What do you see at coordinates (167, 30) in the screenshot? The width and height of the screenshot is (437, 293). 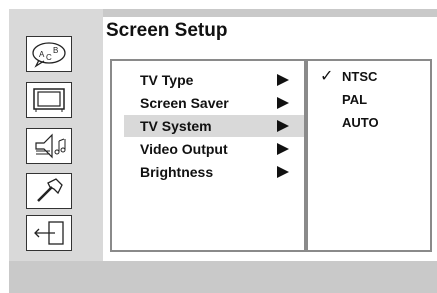 I see `page-title: Screen Setup` at bounding box center [167, 30].